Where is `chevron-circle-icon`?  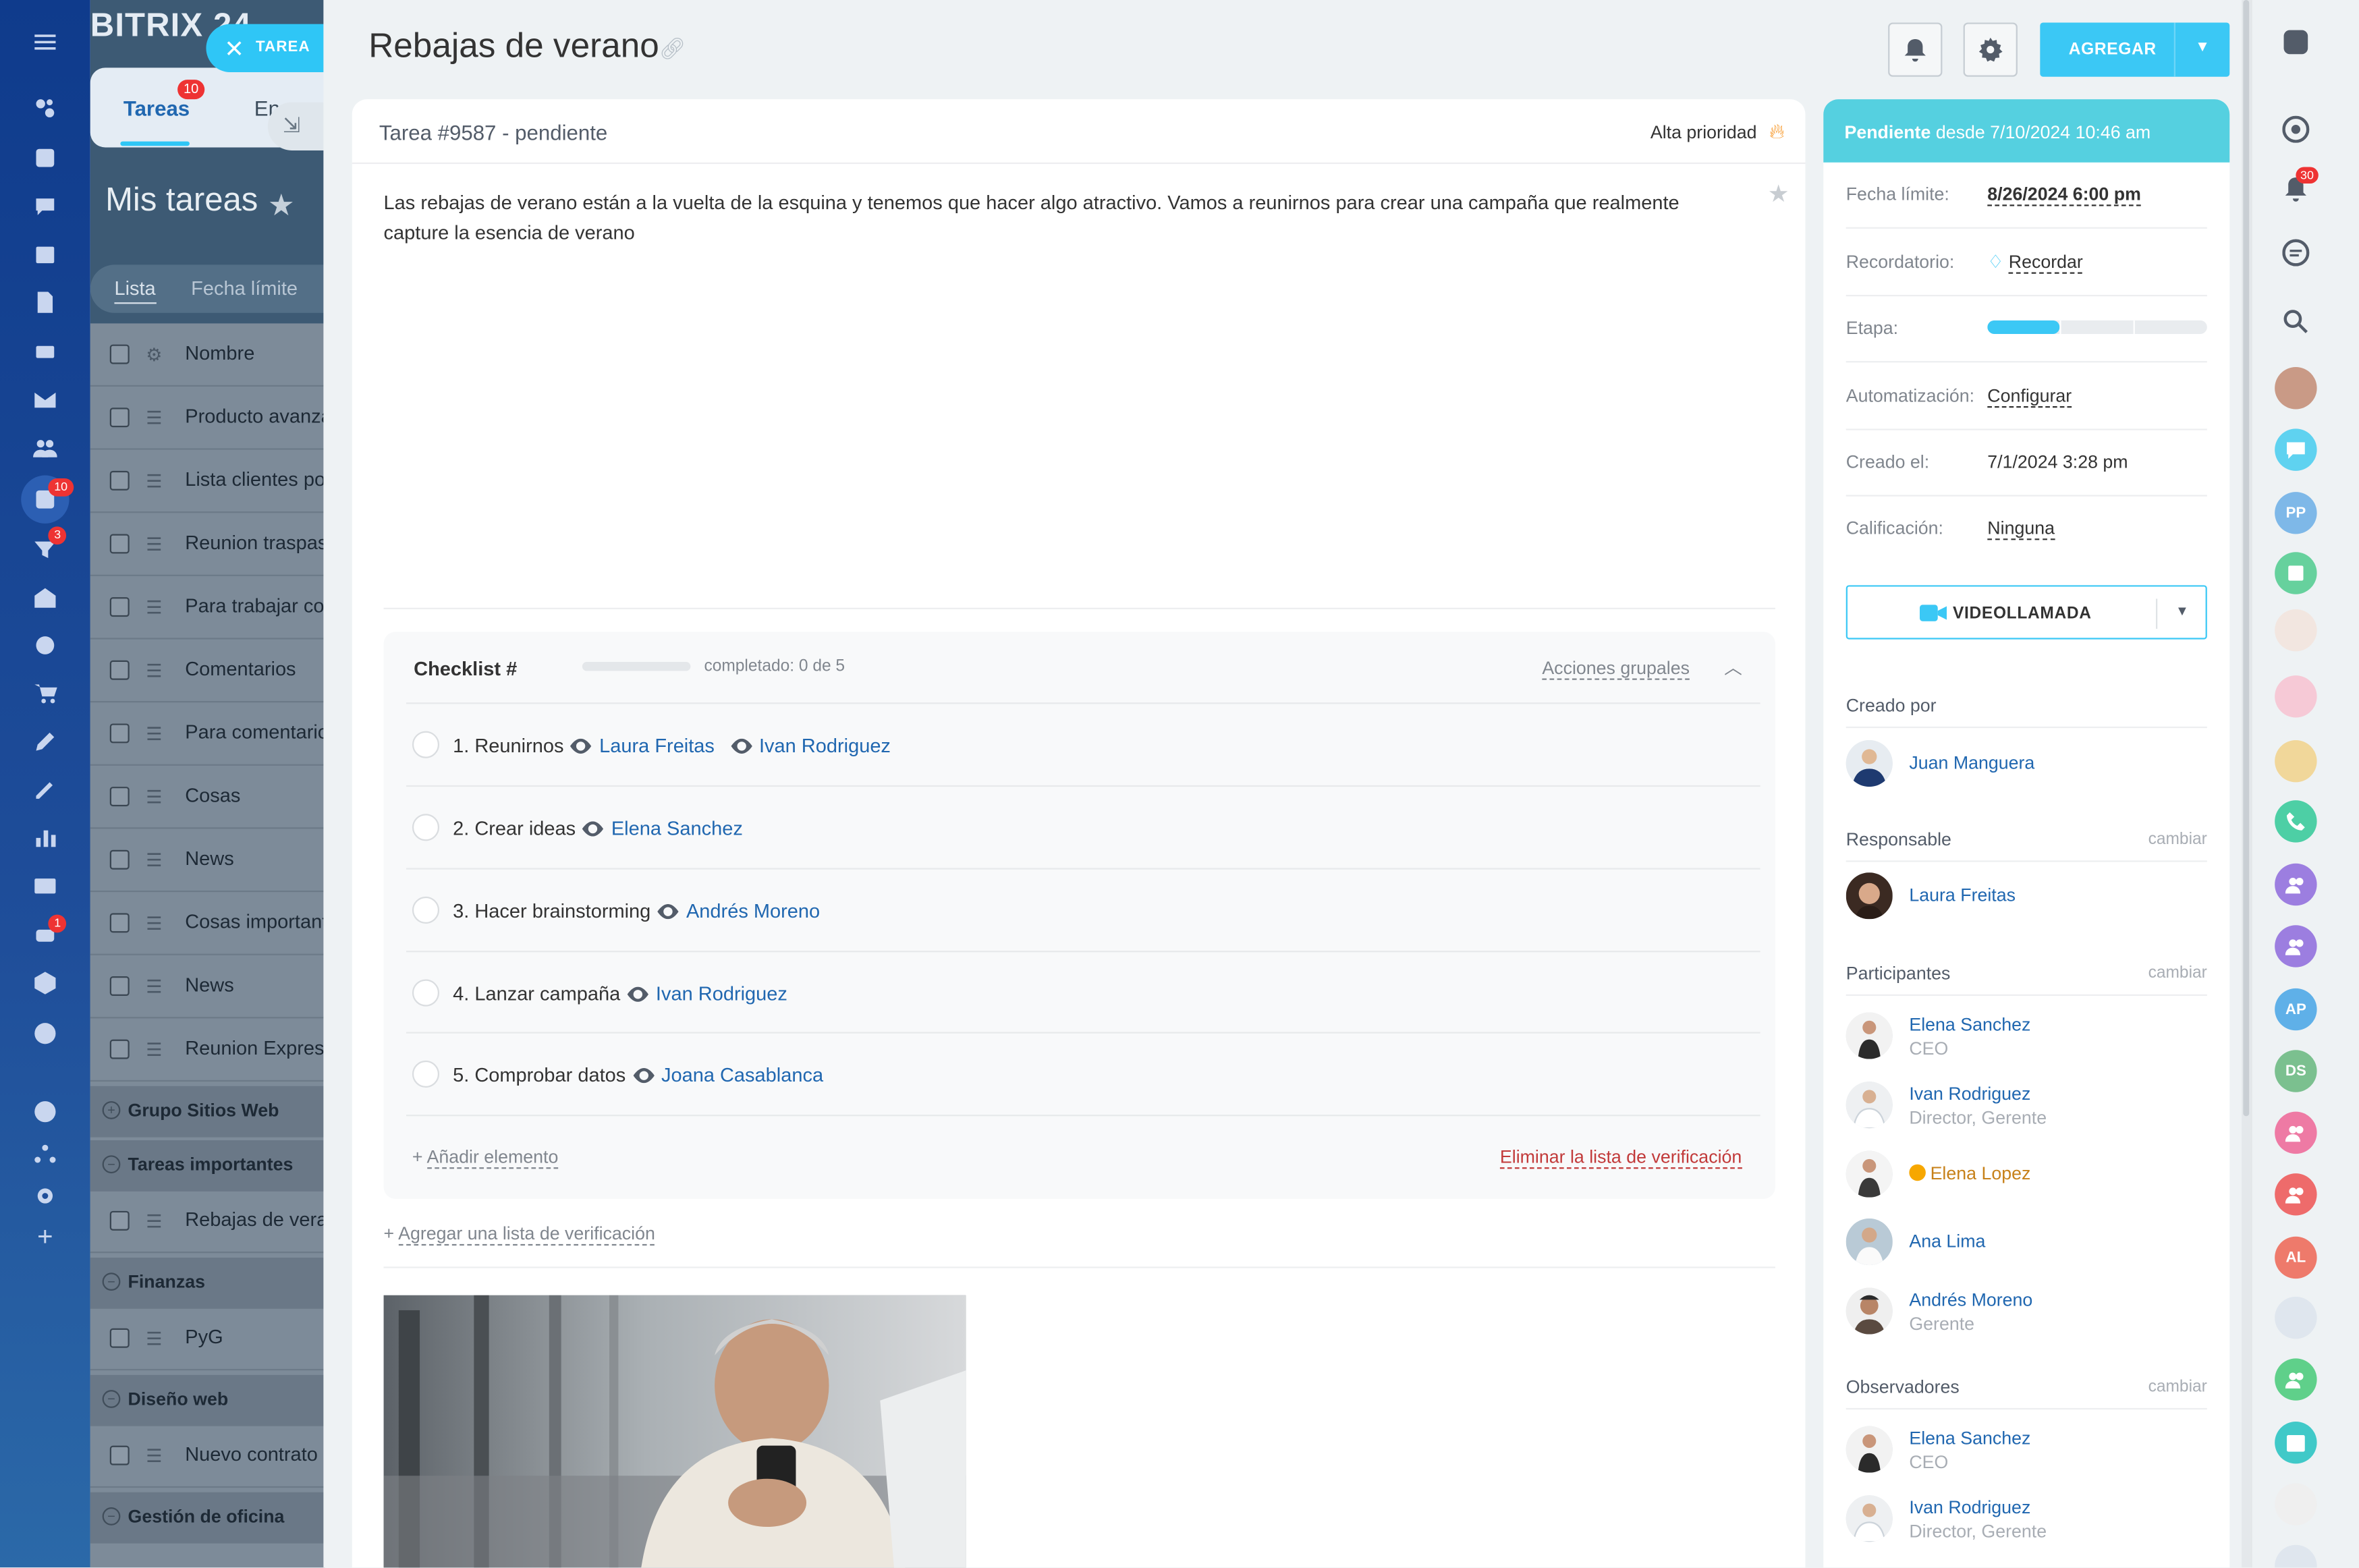 chevron-circle-icon is located at coordinates (45, 1033).